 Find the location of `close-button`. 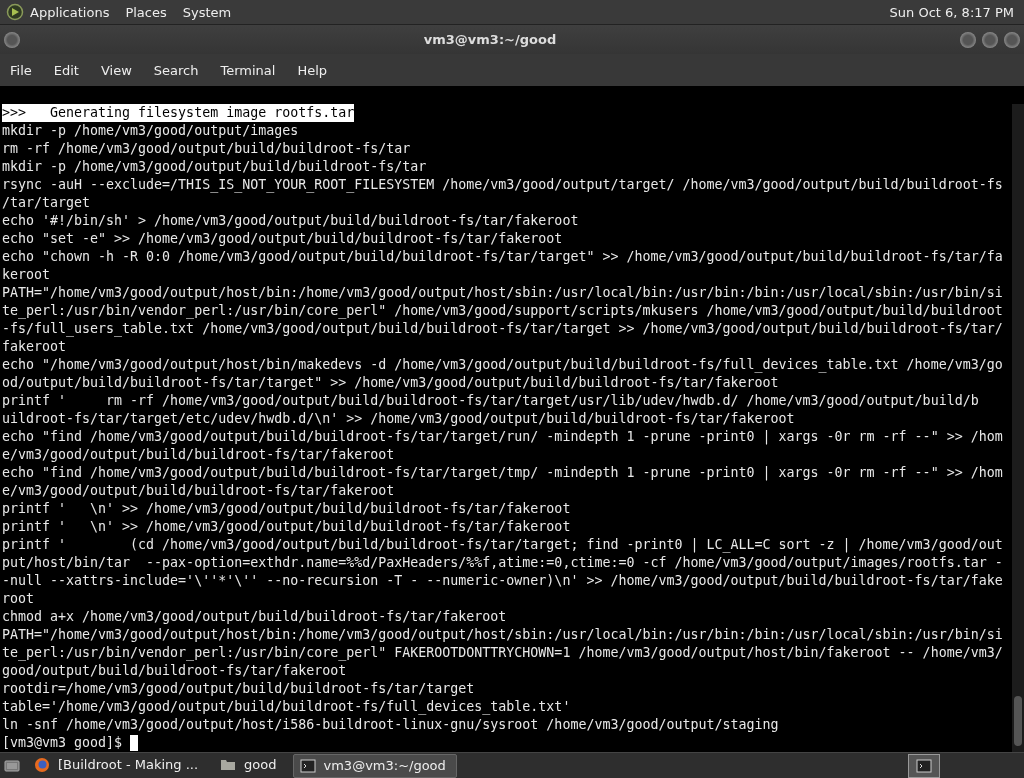

close-button is located at coordinates (1012, 39).